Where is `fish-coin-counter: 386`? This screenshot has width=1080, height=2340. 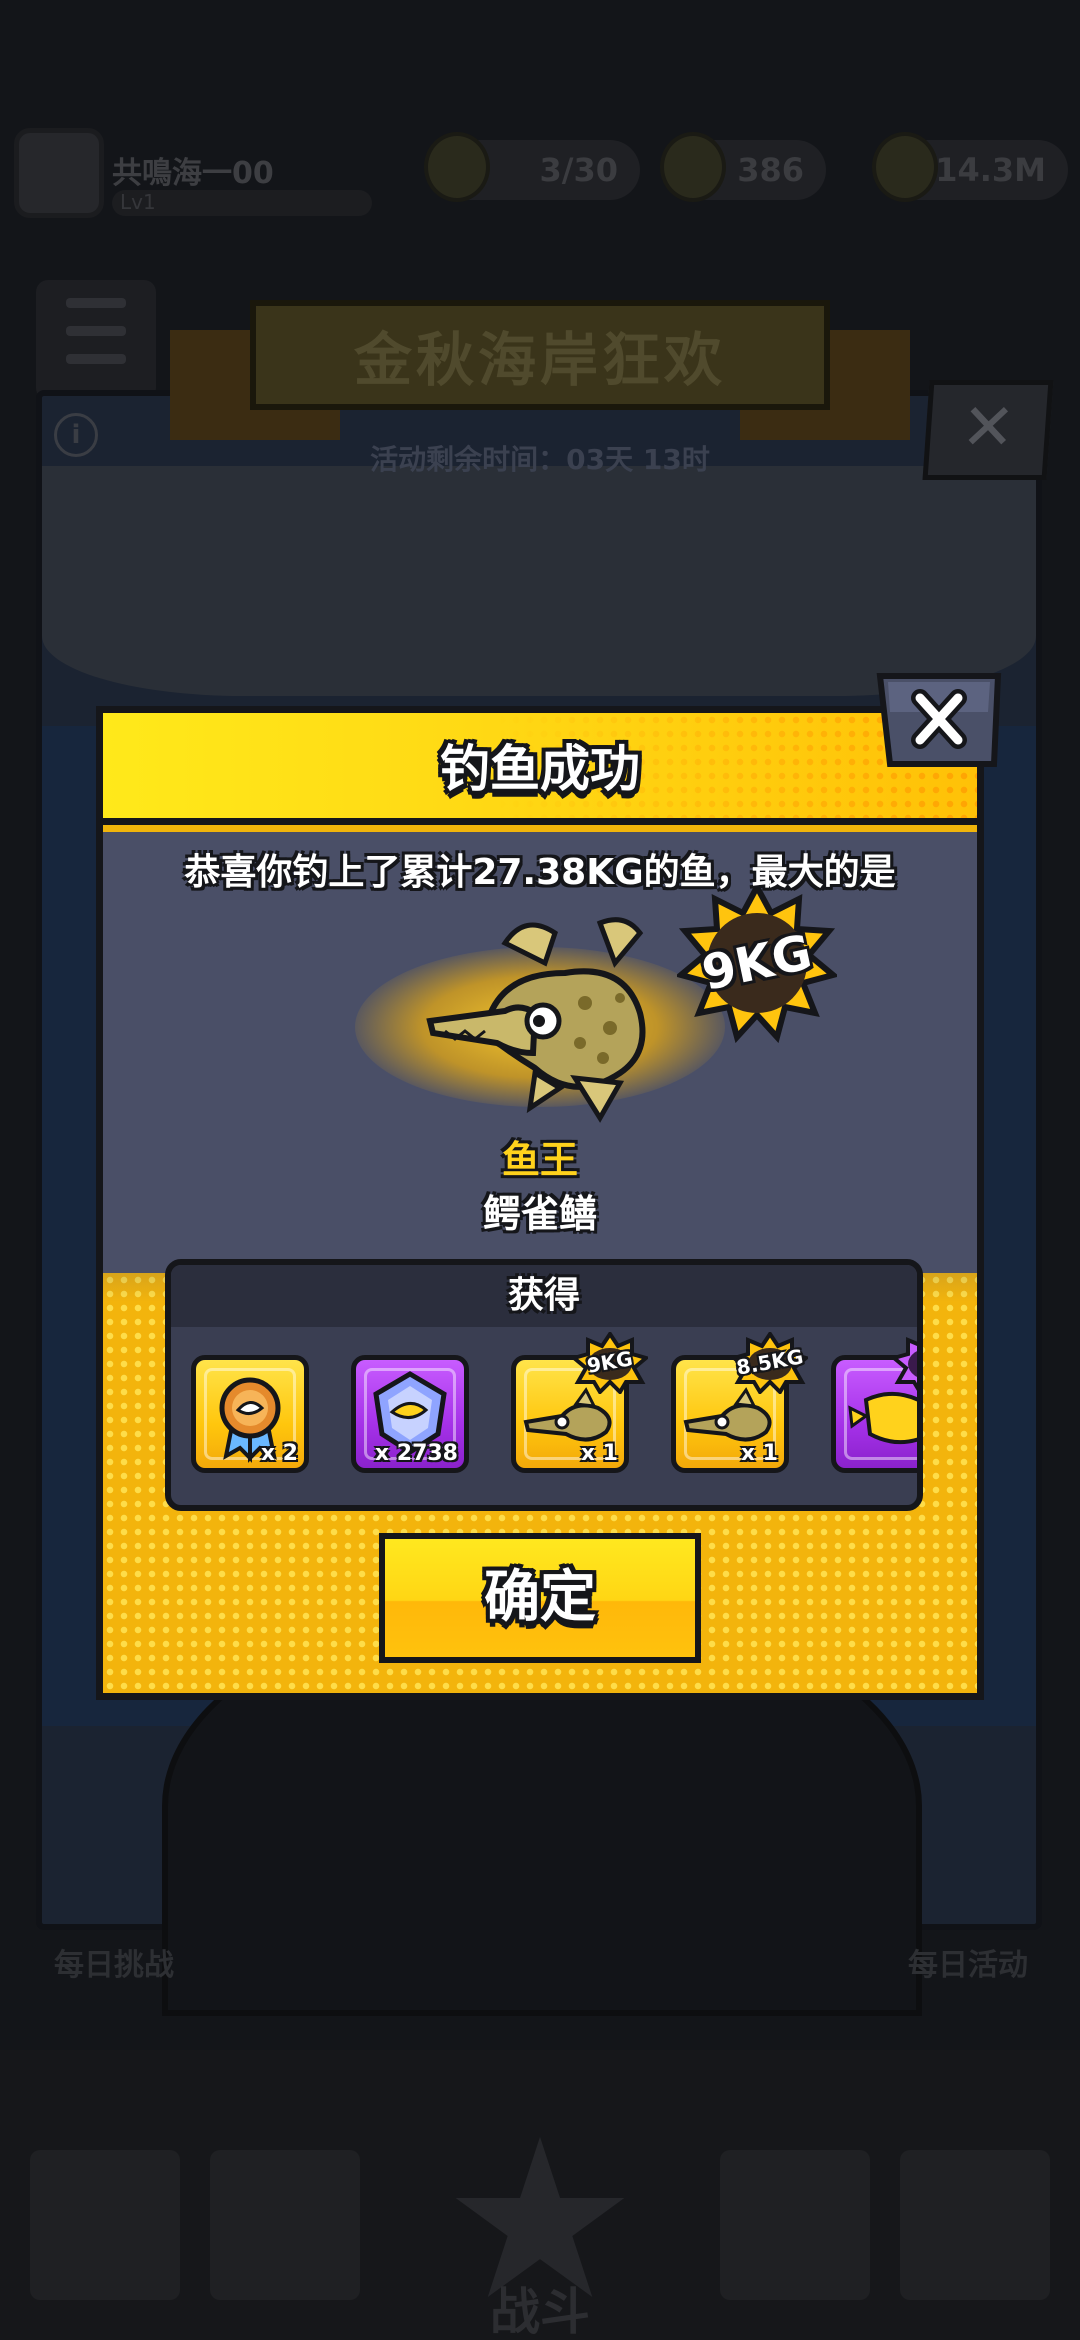
fish-coin-counter: 386 is located at coordinates (743, 167).